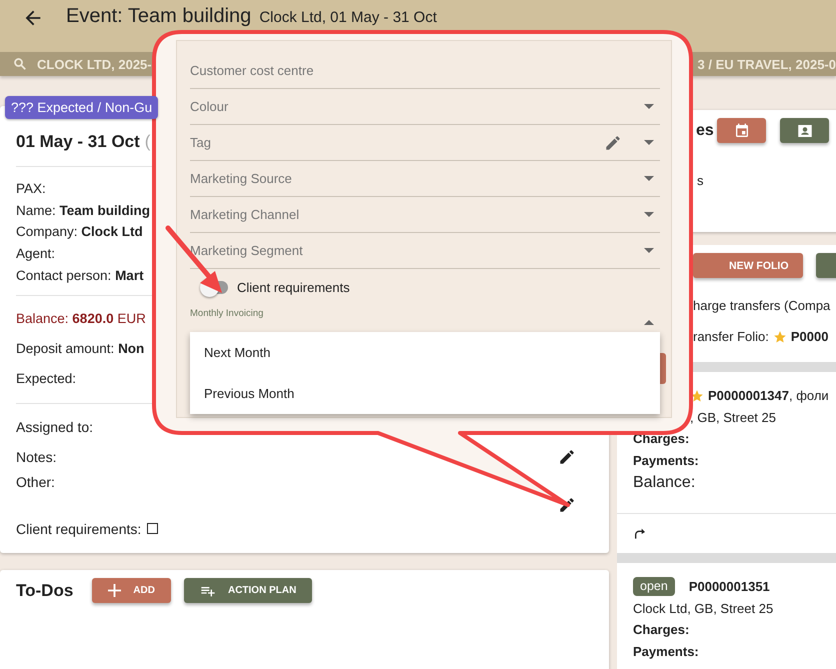 Image resolution: width=836 pixels, height=669 pixels. I want to click on info-line: Name: Team building, so click(83, 211).